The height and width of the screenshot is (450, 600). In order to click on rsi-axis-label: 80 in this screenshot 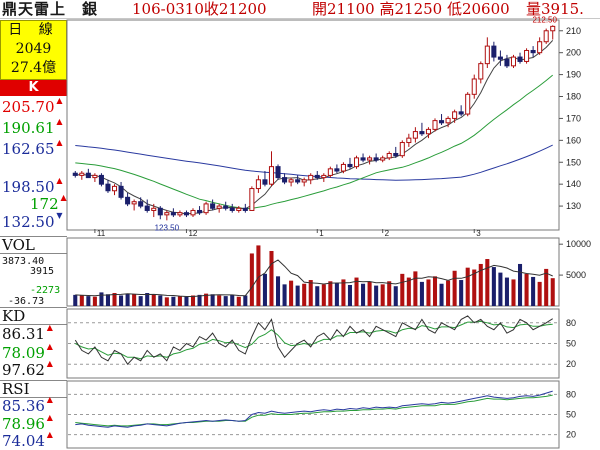, I will do `click(571, 394)`.